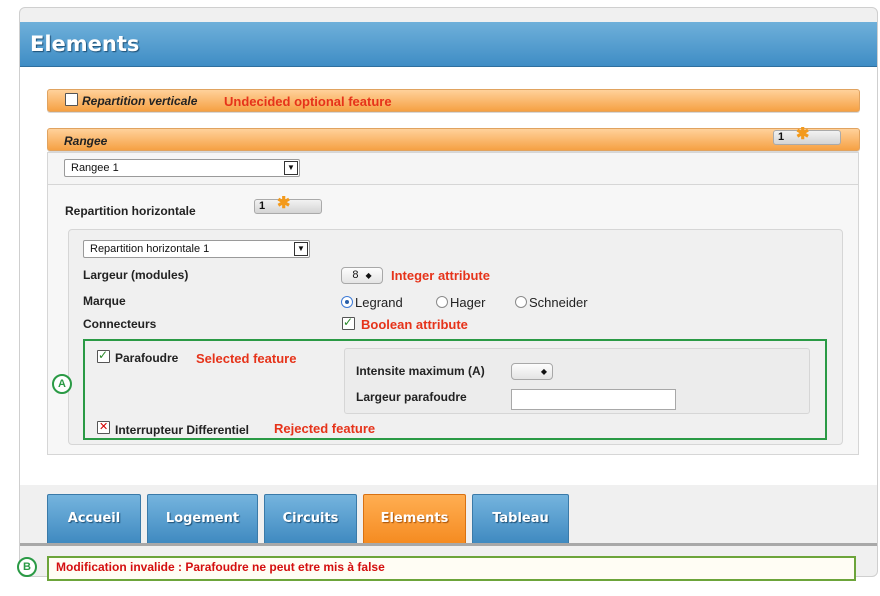 The height and width of the screenshot is (596, 880). What do you see at coordinates (140, 101) in the screenshot?
I see `repartition-verticale-label: Repartition verticale` at bounding box center [140, 101].